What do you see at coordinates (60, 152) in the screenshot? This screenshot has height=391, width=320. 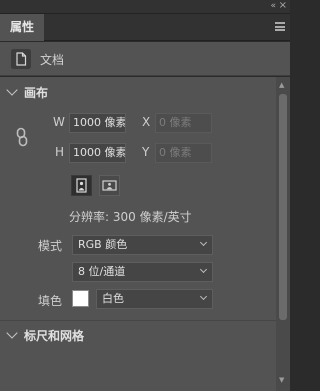 I see `height-label: H` at bounding box center [60, 152].